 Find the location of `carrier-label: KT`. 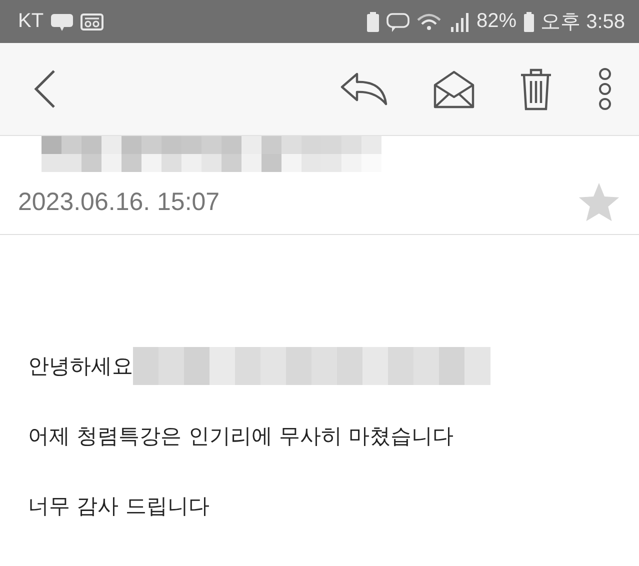

carrier-label: KT is located at coordinates (31, 21).